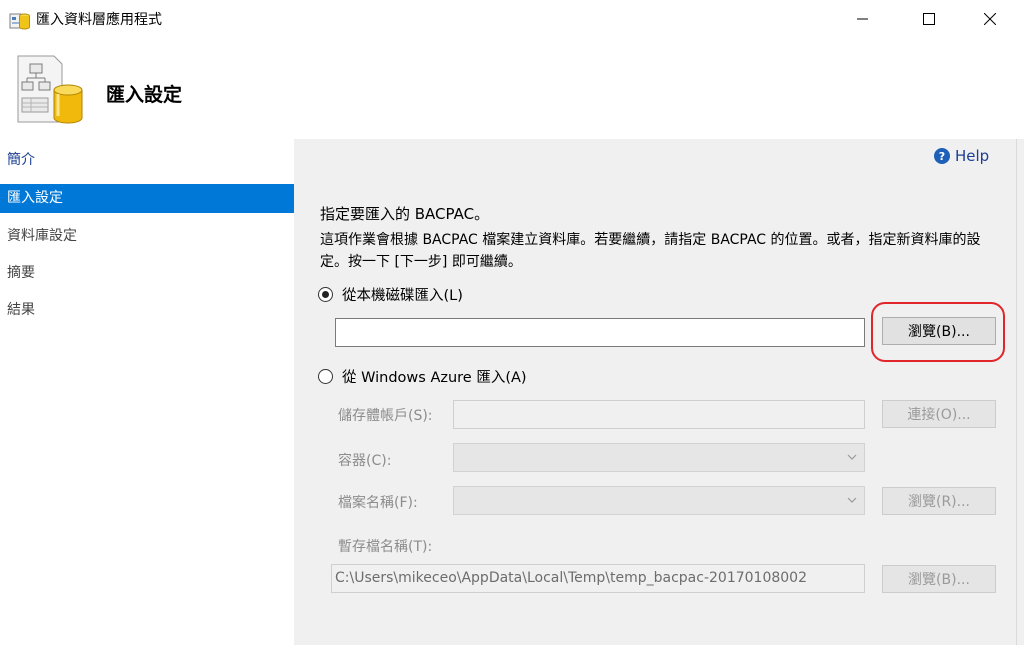 Image resolution: width=1024 pixels, height=645 pixels. What do you see at coordinates (972, 156) in the screenshot?
I see `help-label: Help` at bounding box center [972, 156].